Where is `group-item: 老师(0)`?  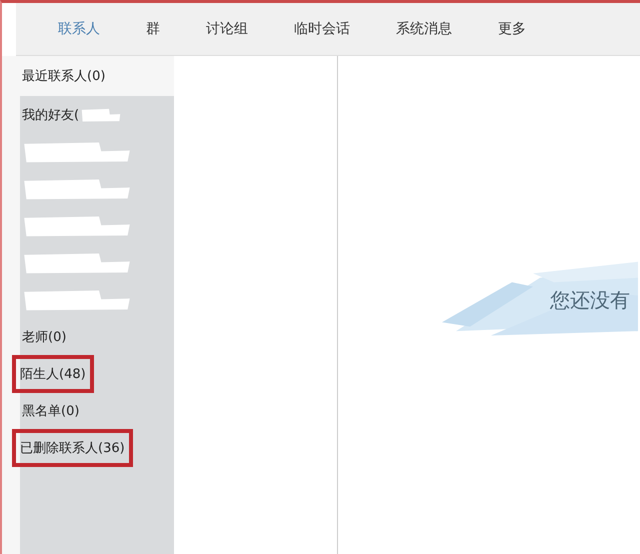 group-item: 老师(0) is located at coordinates (44, 337).